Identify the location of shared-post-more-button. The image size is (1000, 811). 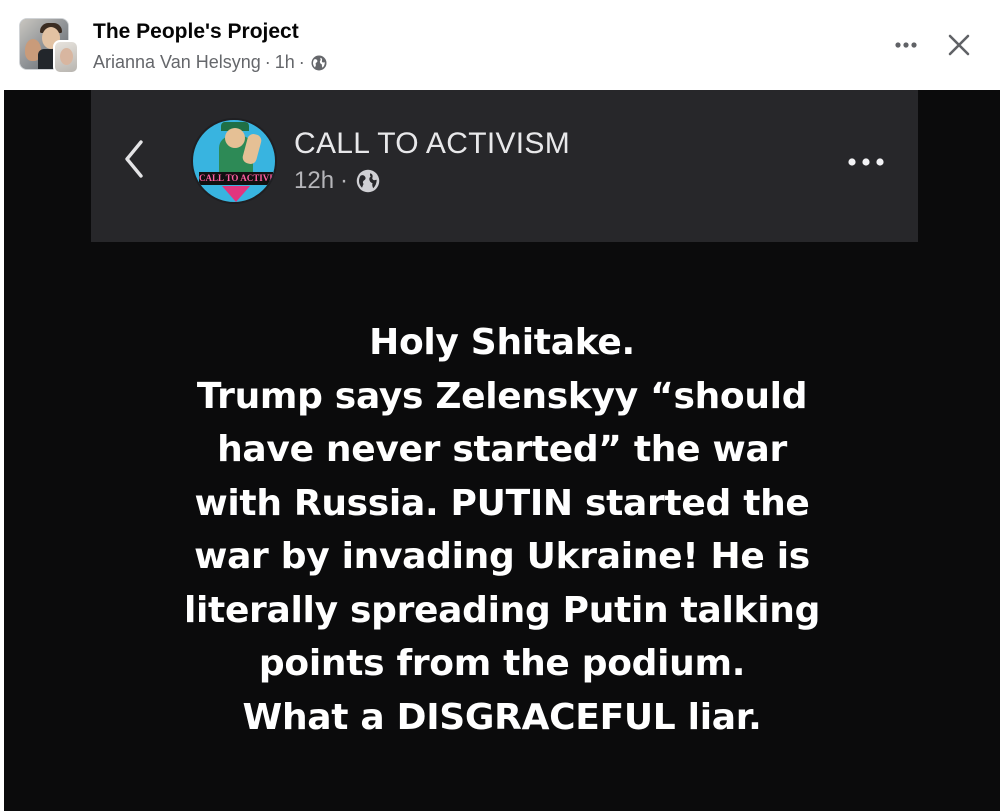
(866, 162).